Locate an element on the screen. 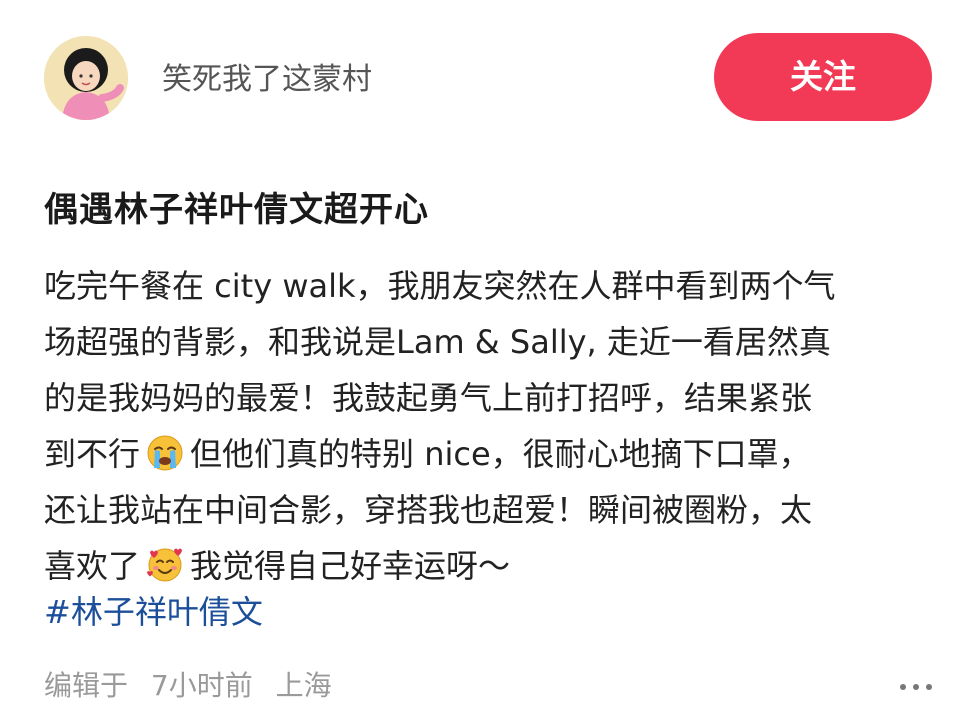 This screenshot has height=701, width=960. post-body-text: 喜欢了 is located at coordinates (92, 566).